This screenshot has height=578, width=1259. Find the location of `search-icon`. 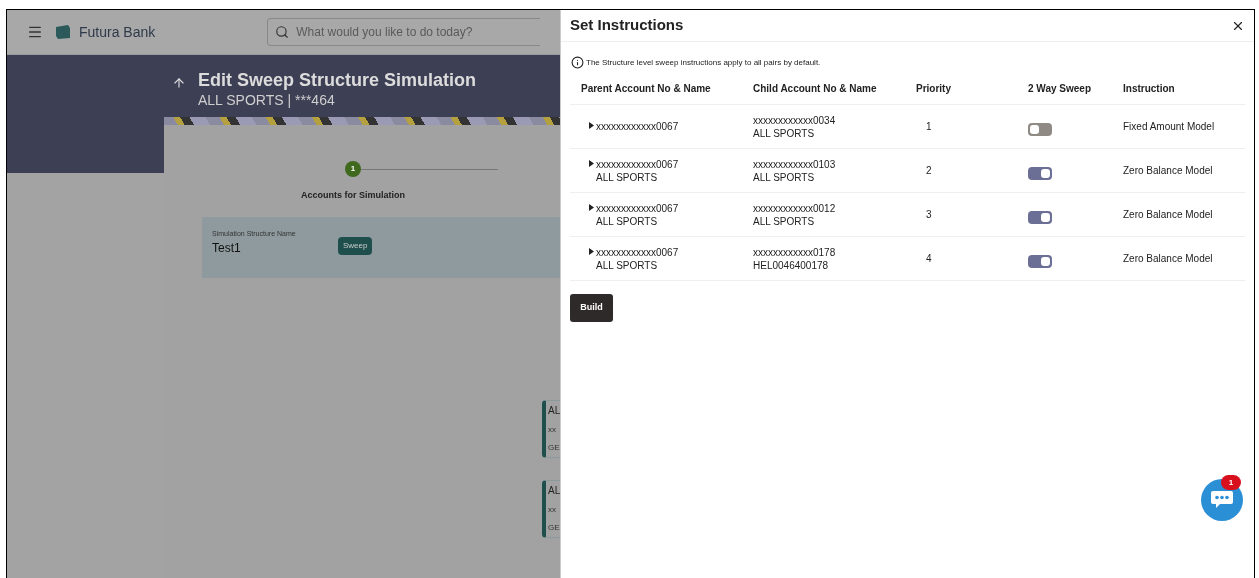

search-icon is located at coordinates (282, 32).